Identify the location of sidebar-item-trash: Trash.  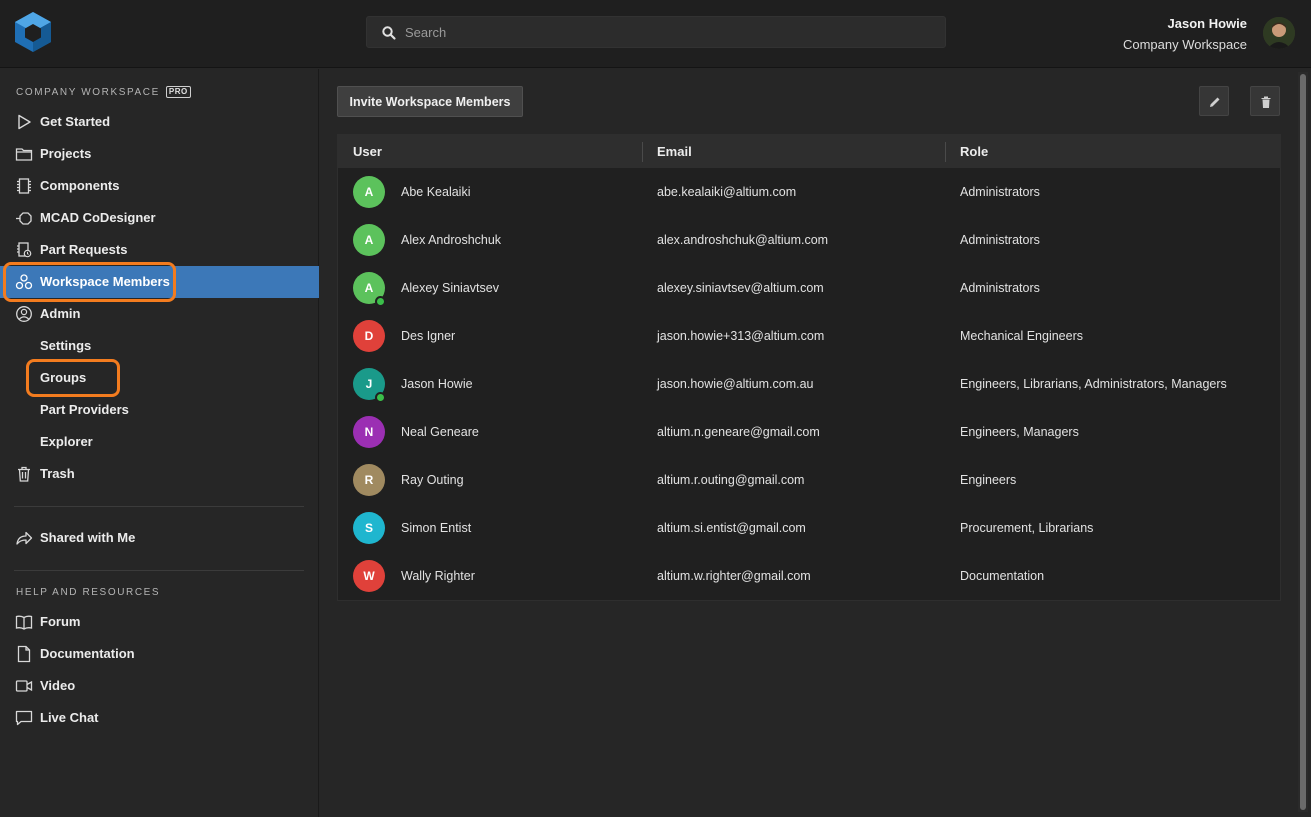
(159, 474).